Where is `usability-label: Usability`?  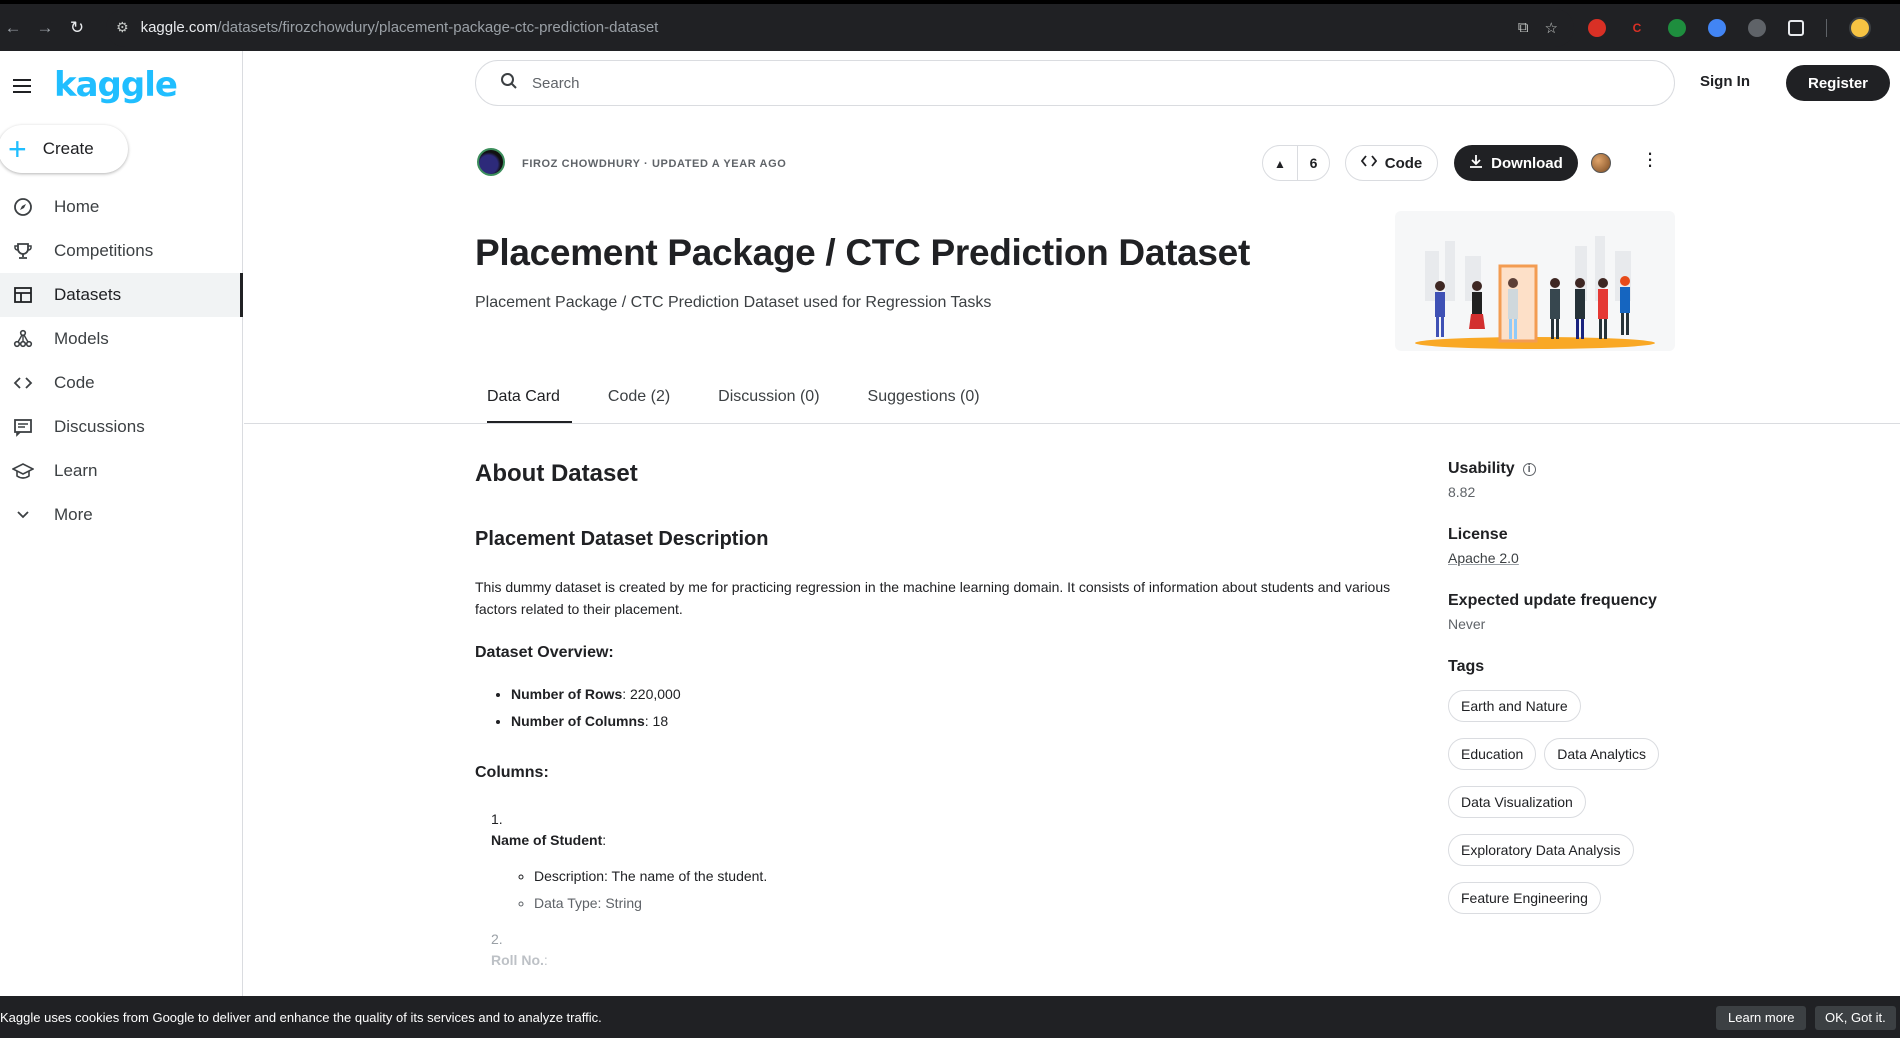 usability-label: Usability is located at coordinates (1481, 468).